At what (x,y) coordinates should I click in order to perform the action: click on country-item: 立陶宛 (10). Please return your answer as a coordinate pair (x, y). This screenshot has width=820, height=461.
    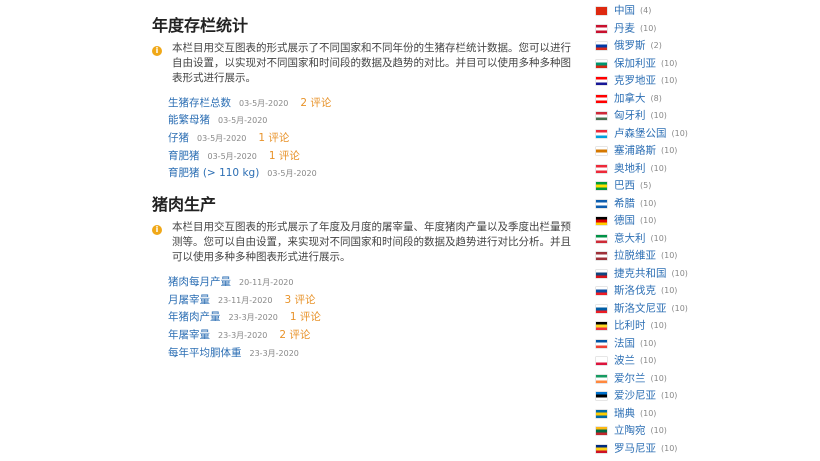
    Looking at the image, I should click on (631, 430).